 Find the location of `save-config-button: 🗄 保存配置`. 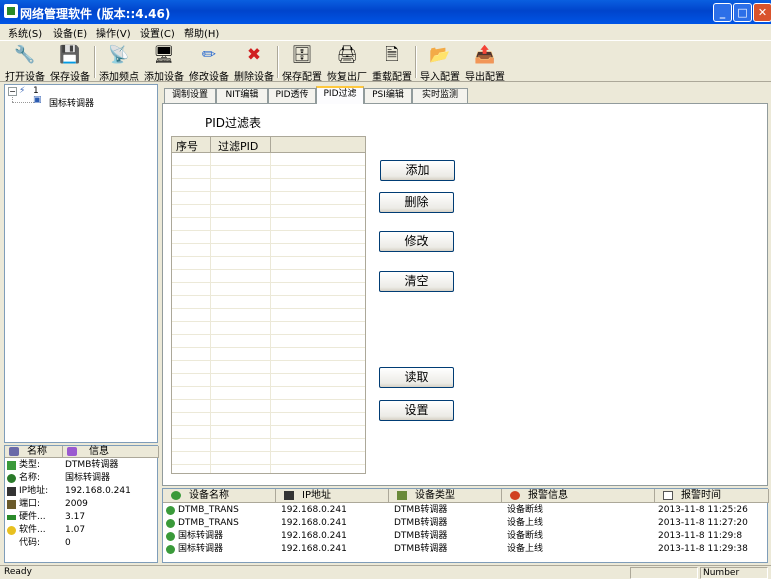

save-config-button: 🗄 保存配置 is located at coordinates (302, 63).